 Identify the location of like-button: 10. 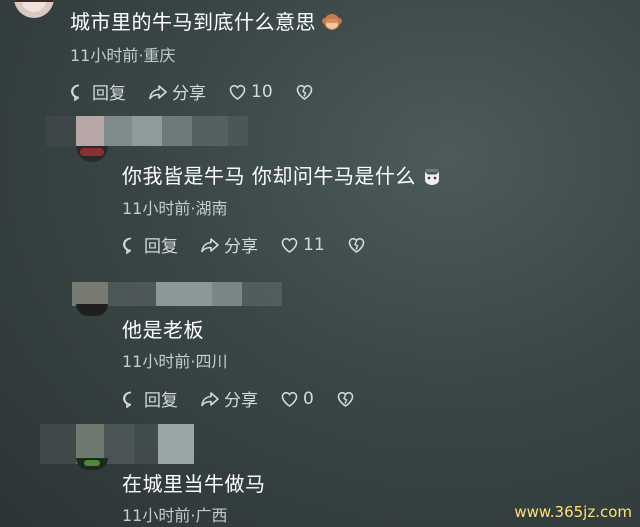
(250, 92).